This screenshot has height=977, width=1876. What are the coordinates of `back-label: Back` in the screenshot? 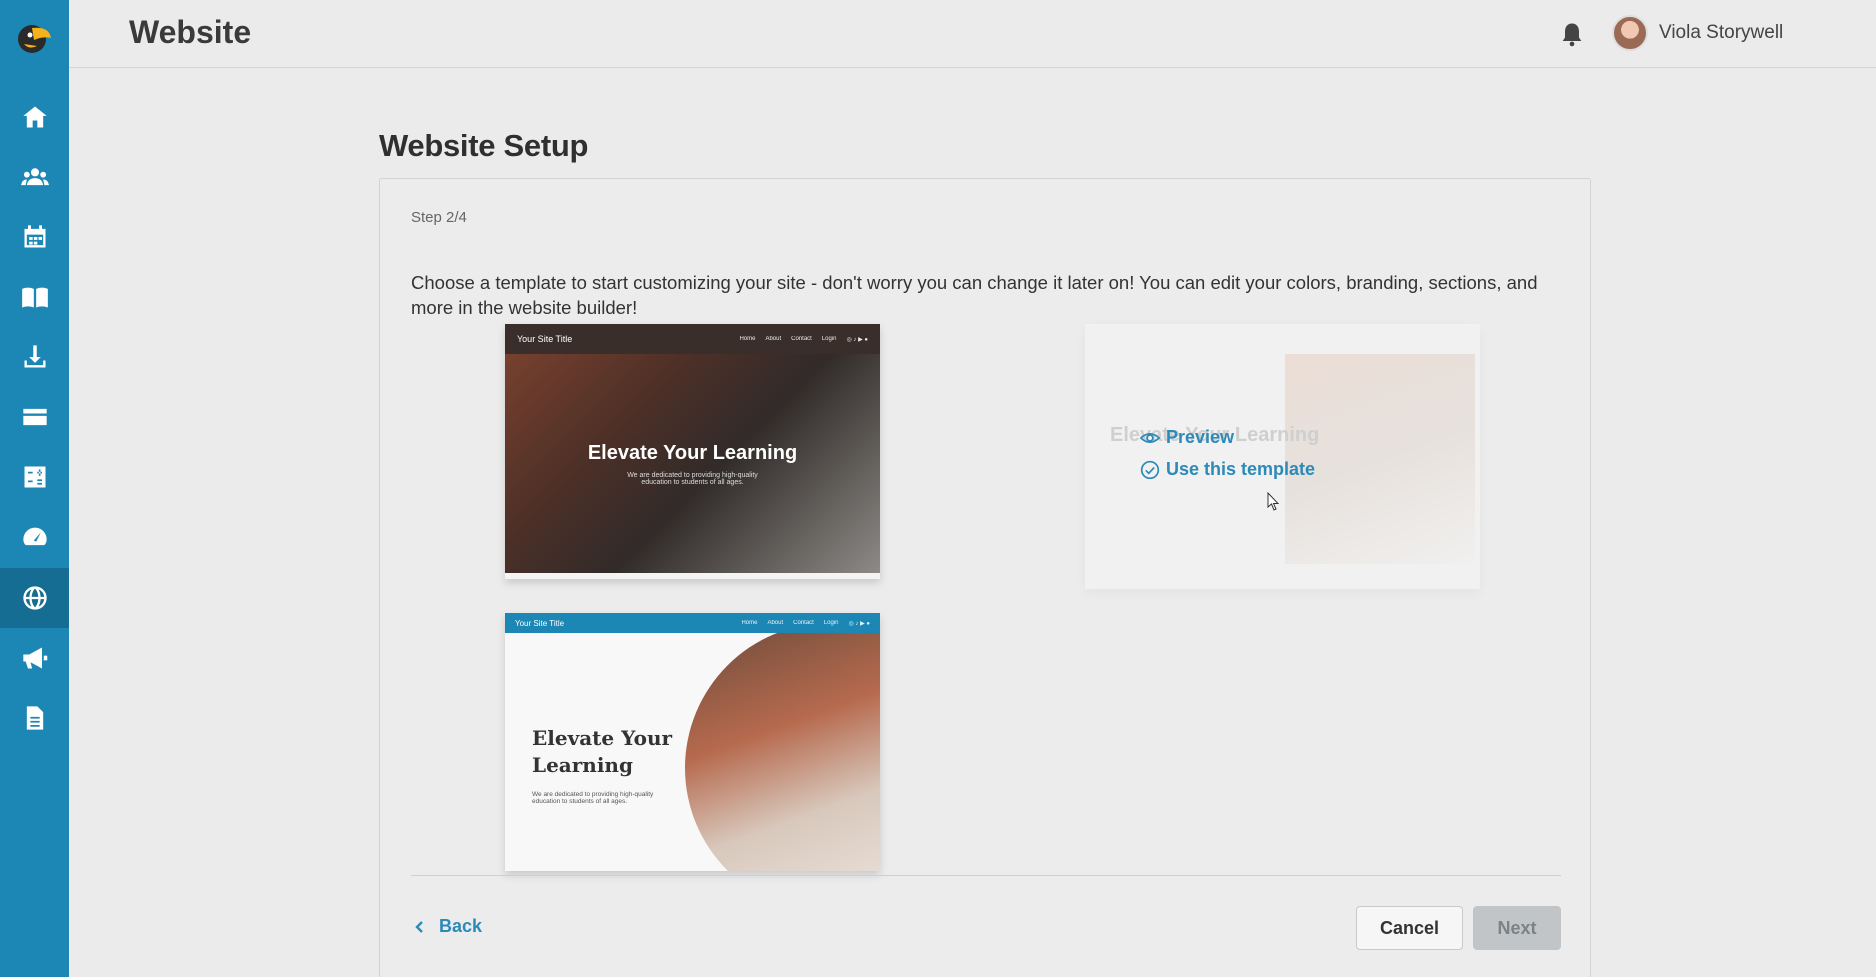 It's located at (461, 926).